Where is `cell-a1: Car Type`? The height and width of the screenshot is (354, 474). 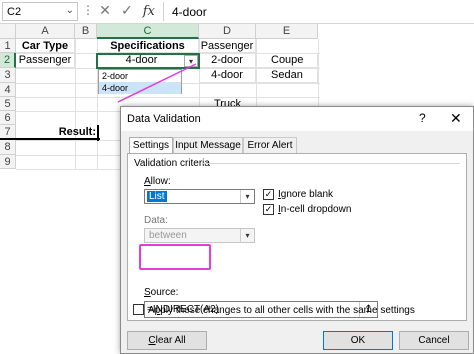
cell-a1: Car Type is located at coordinates (45, 46).